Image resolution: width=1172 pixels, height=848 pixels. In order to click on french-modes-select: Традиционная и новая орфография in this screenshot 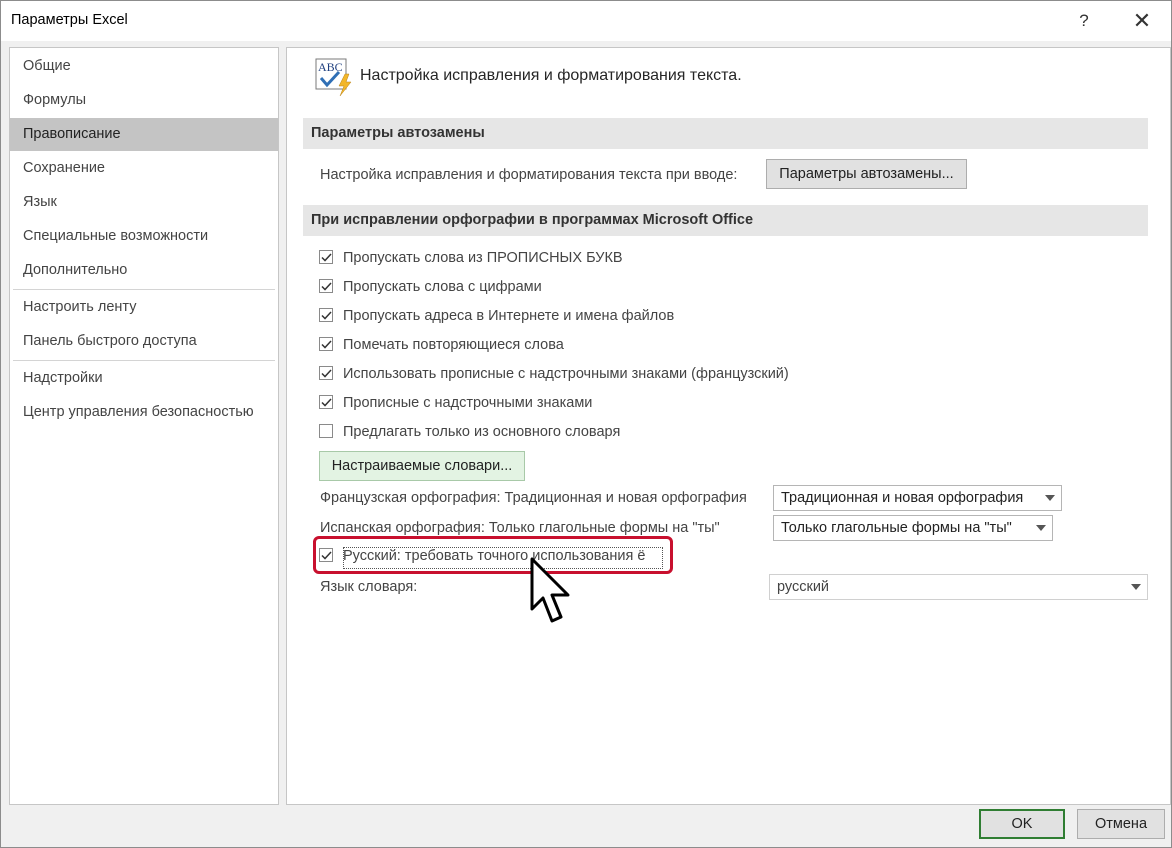, I will do `click(917, 498)`.